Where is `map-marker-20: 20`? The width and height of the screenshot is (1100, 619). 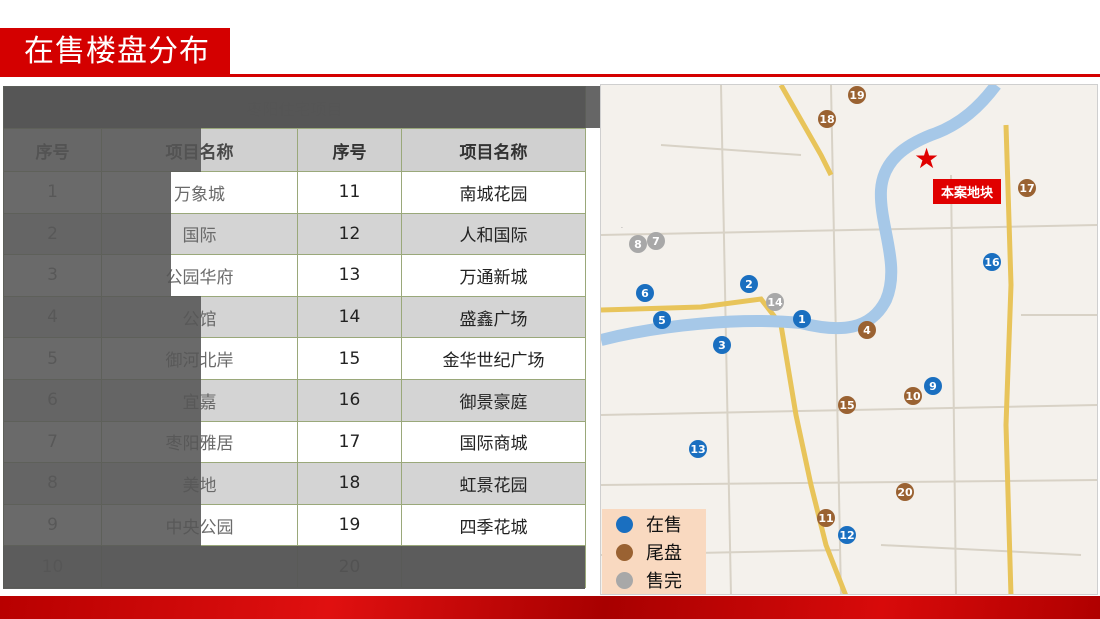 map-marker-20: 20 is located at coordinates (905, 492).